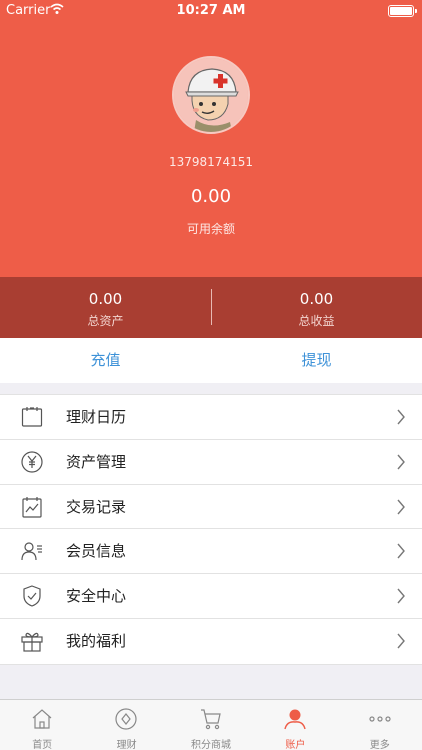  I want to click on tab-finance: 理财, so click(126, 725).